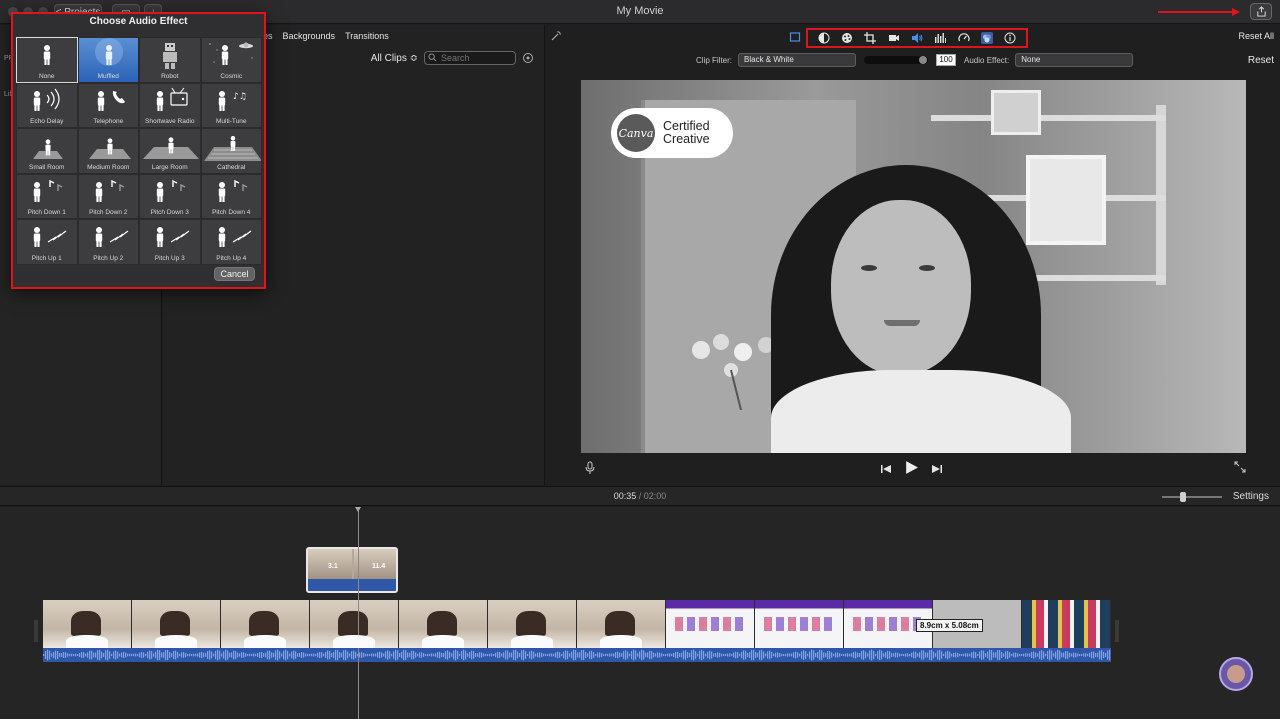  Describe the element at coordinates (686, 126) in the screenshot. I see `badge-line-1: Certified` at that location.